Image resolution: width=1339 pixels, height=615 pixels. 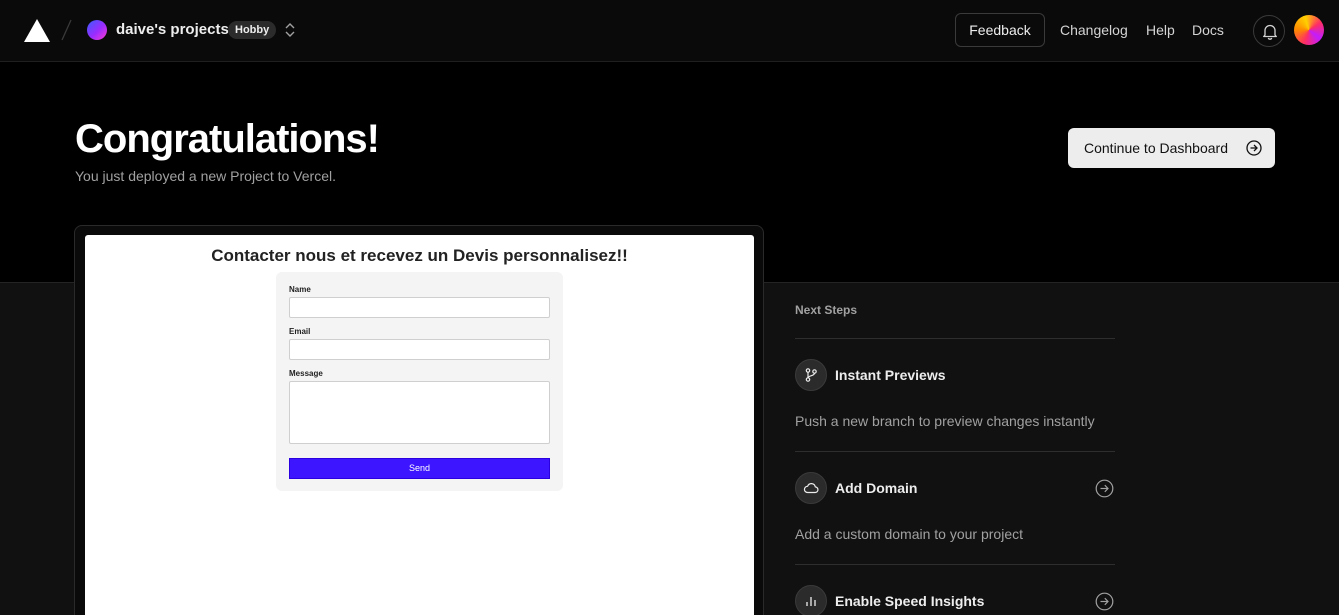 I want to click on bell-icon, so click(x=1270, y=32).